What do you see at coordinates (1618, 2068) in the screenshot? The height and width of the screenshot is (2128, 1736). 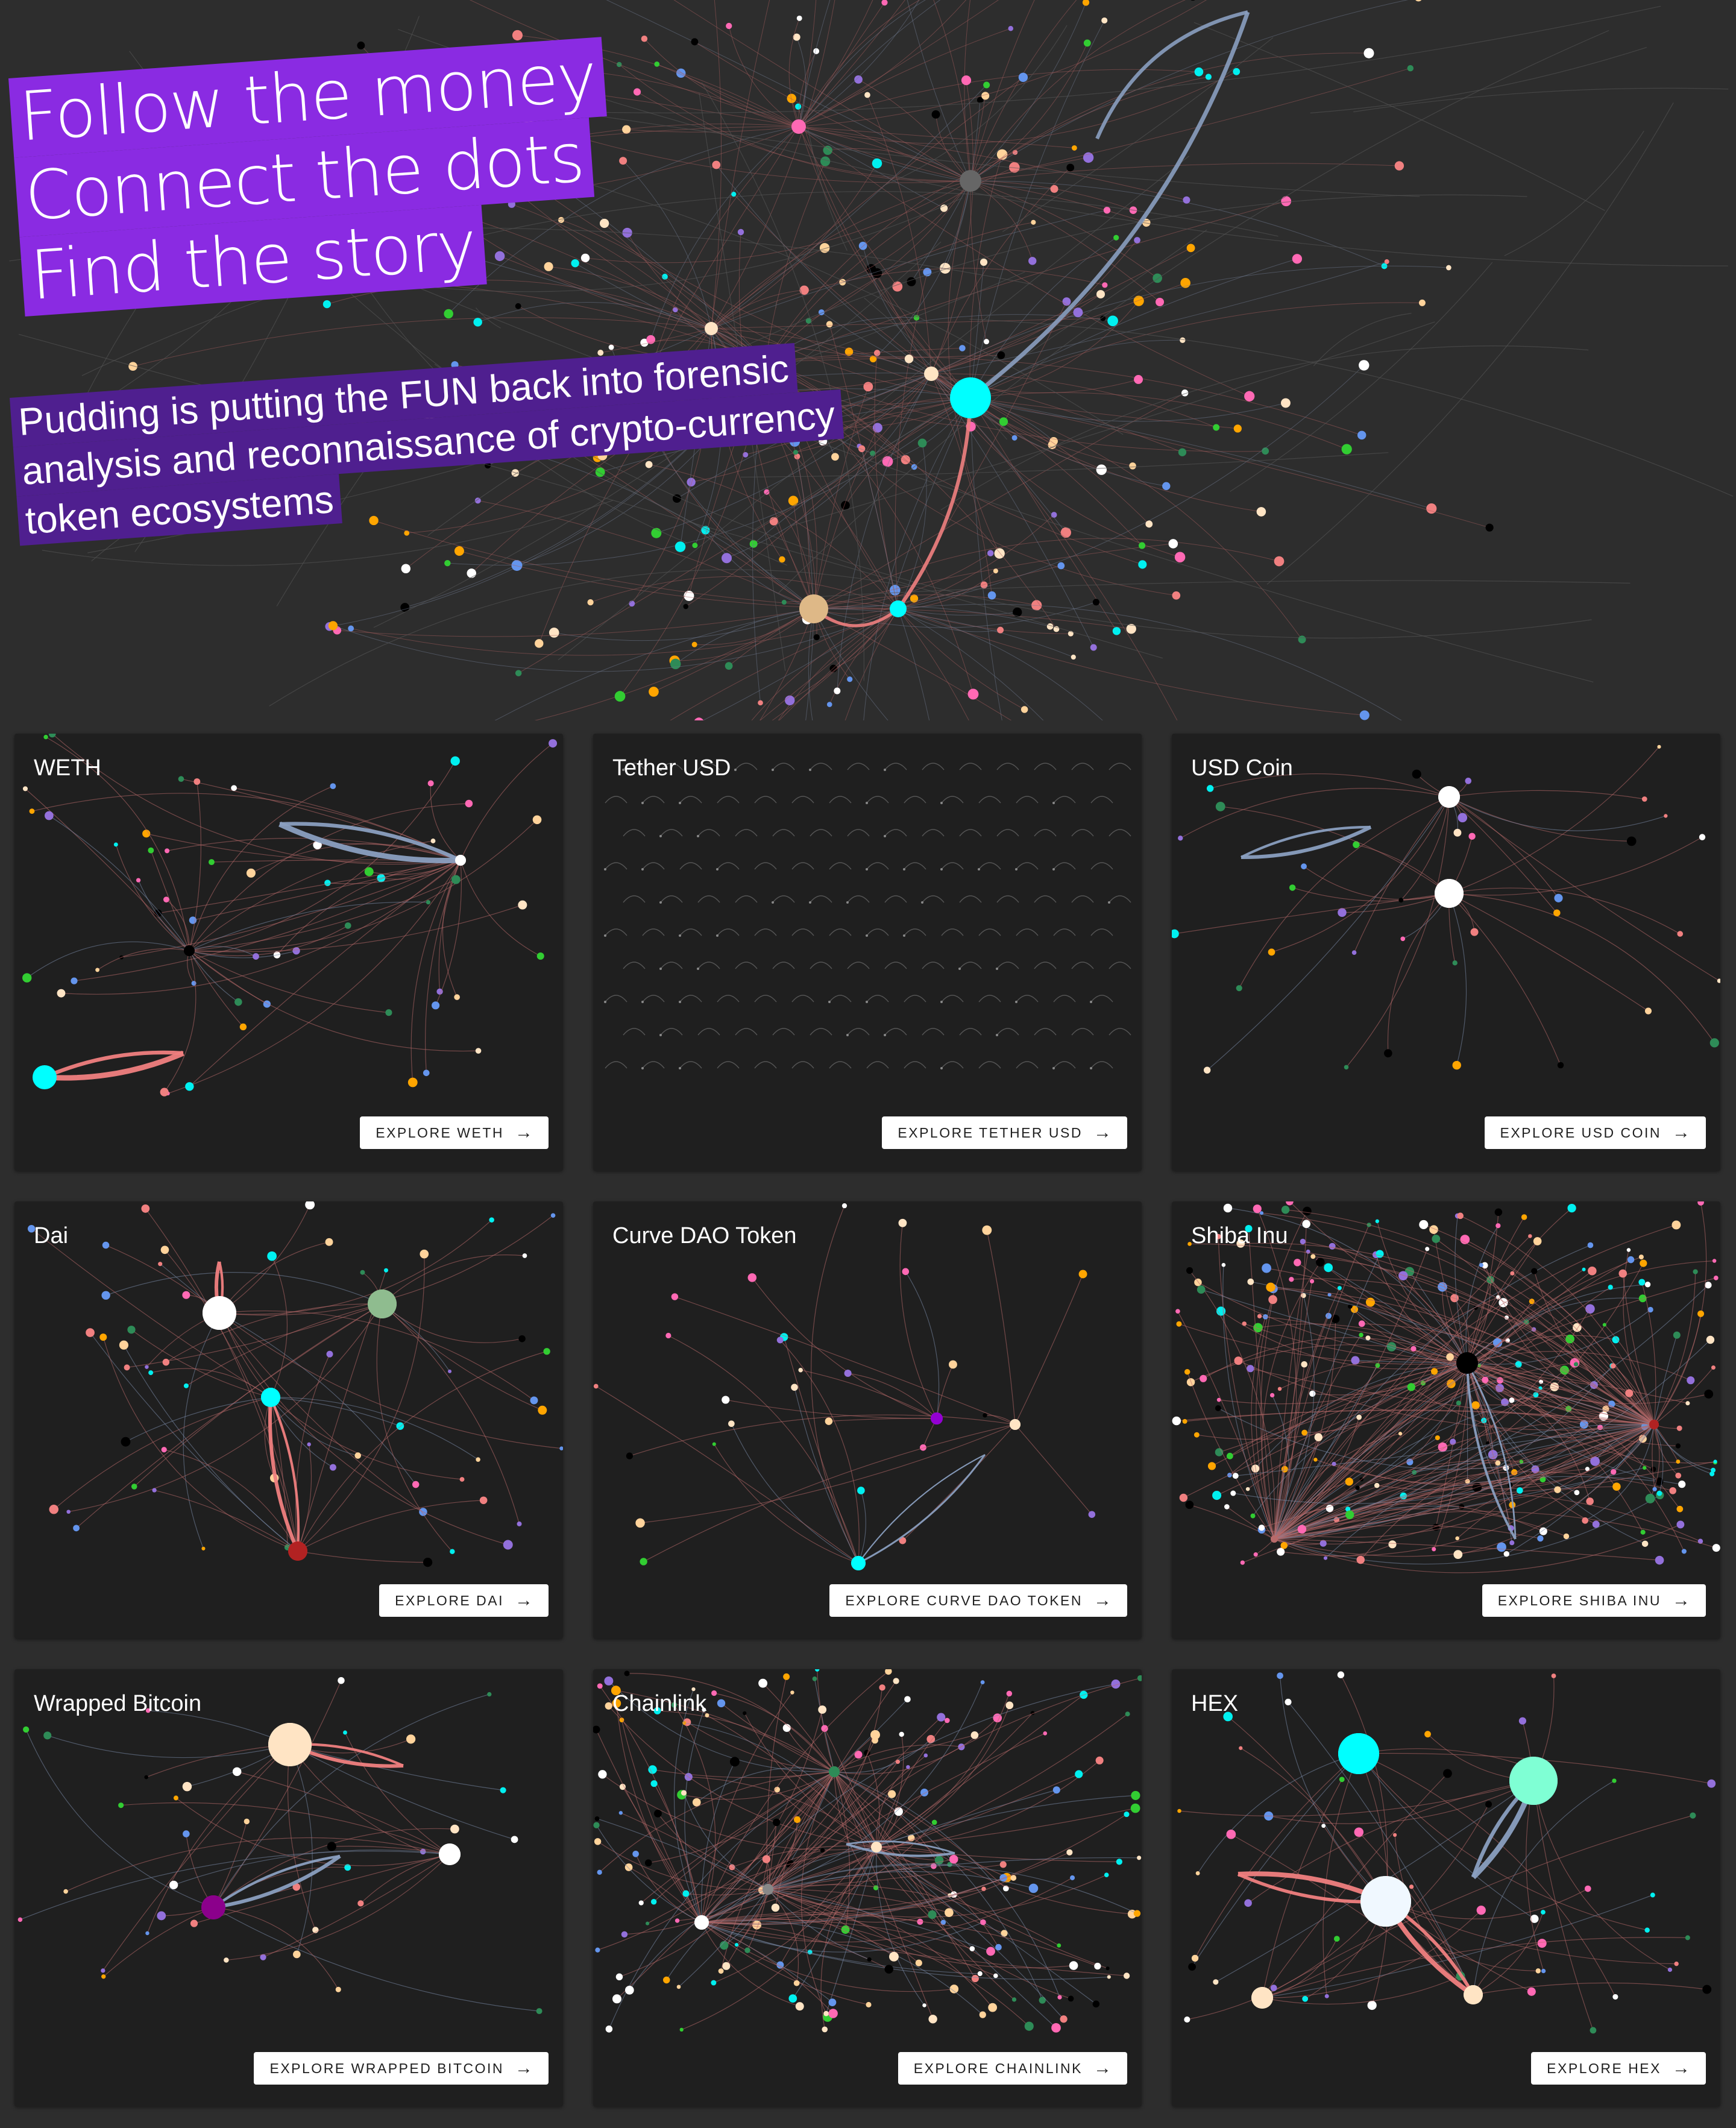 I see `explore-hex-button: EXPLORE HEX →` at bounding box center [1618, 2068].